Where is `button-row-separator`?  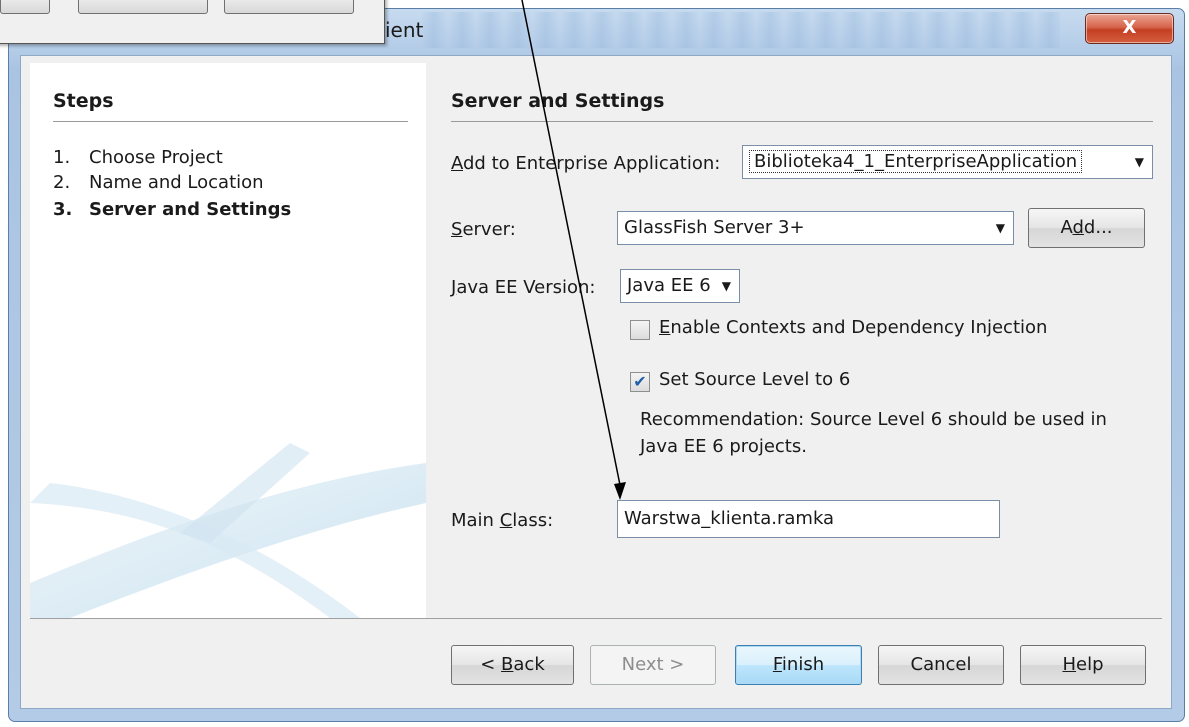
button-row-separator is located at coordinates (596, 618).